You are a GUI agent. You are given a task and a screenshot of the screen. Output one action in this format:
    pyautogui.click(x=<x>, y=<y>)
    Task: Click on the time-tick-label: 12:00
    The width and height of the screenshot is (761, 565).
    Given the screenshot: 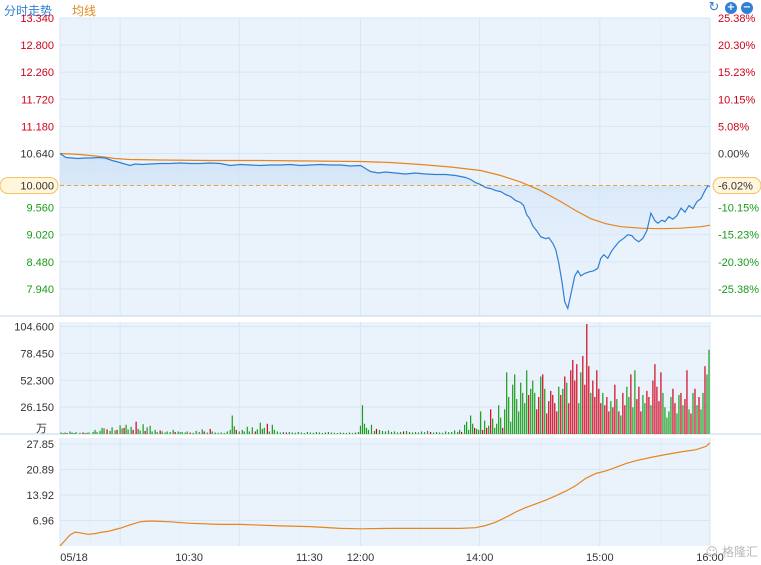 What is the action you would take?
    pyautogui.click(x=361, y=558)
    